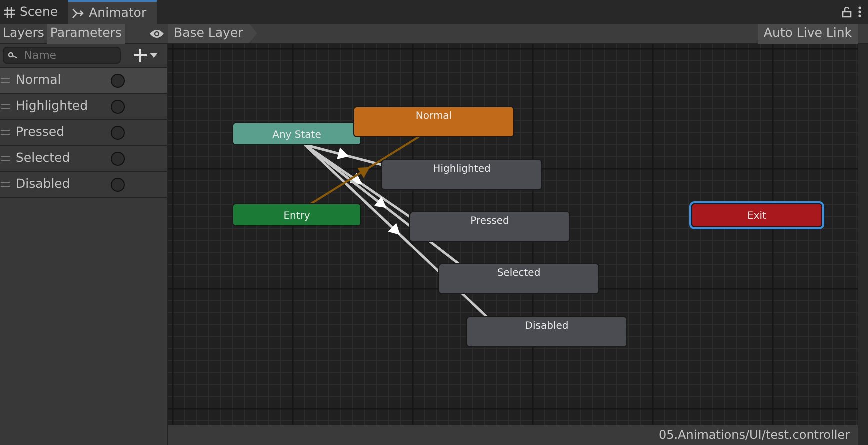 This screenshot has width=868, height=445. What do you see at coordinates (156, 33) in the screenshot?
I see `eye-icon` at bounding box center [156, 33].